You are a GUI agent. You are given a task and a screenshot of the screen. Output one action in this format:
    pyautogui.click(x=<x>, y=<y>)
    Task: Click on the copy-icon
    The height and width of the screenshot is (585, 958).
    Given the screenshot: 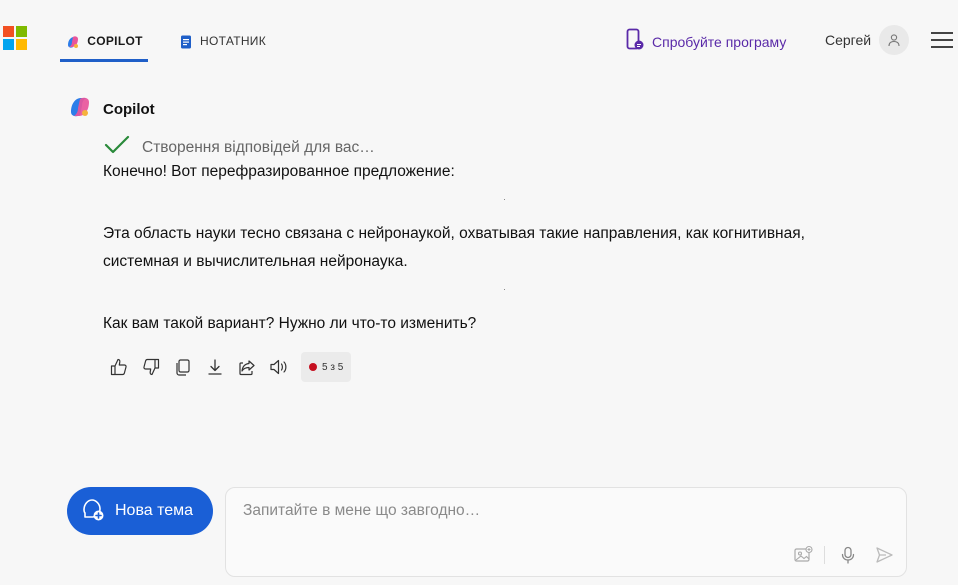 What is the action you would take?
    pyautogui.click(x=183, y=367)
    